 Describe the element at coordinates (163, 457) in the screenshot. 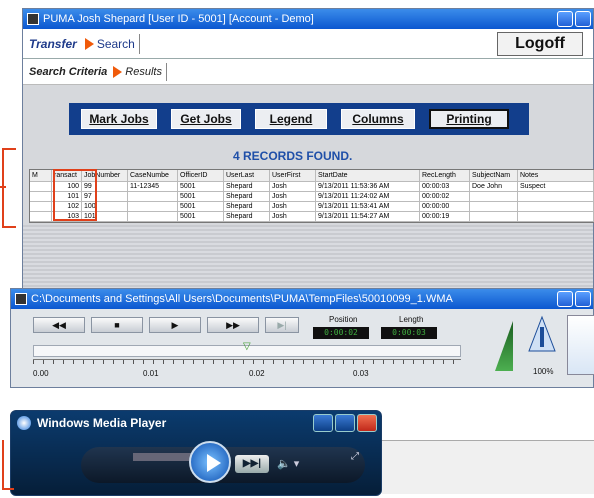

I see `wmp-seek-bar` at that location.